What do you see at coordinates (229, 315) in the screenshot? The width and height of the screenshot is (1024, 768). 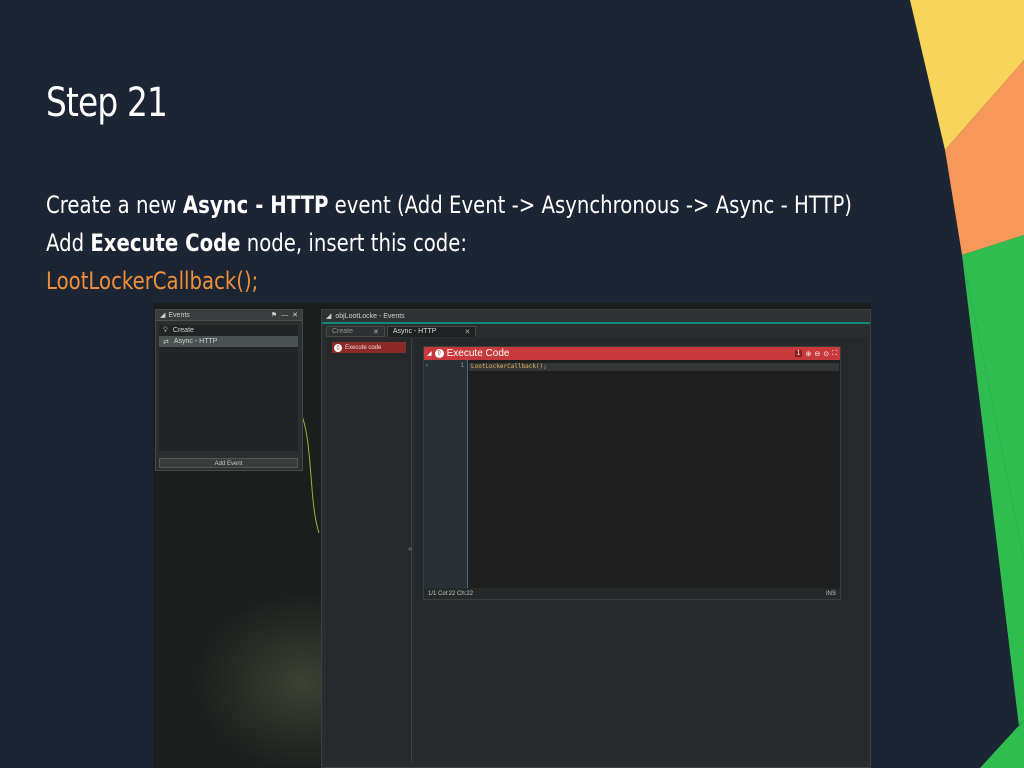 I see `events-panel-header: ◢ Events ⚑ — ✕` at bounding box center [229, 315].